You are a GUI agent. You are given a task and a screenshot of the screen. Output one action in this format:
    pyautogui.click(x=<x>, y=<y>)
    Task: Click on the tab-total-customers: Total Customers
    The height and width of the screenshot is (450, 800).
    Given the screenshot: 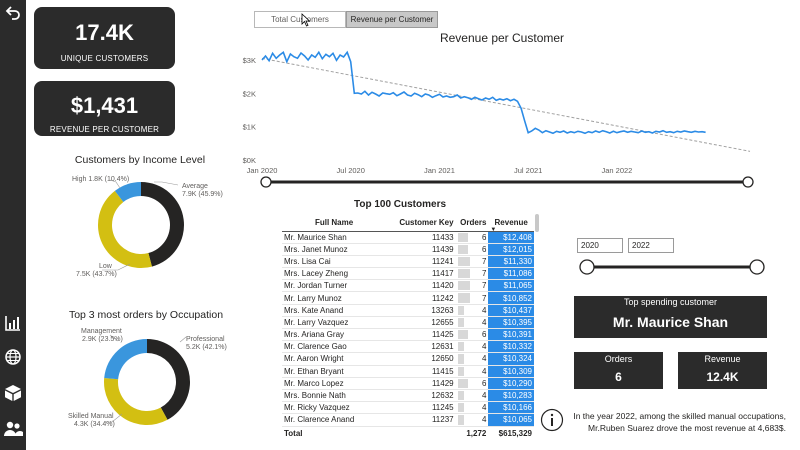 What is the action you would take?
    pyautogui.click(x=300, y=19)
    